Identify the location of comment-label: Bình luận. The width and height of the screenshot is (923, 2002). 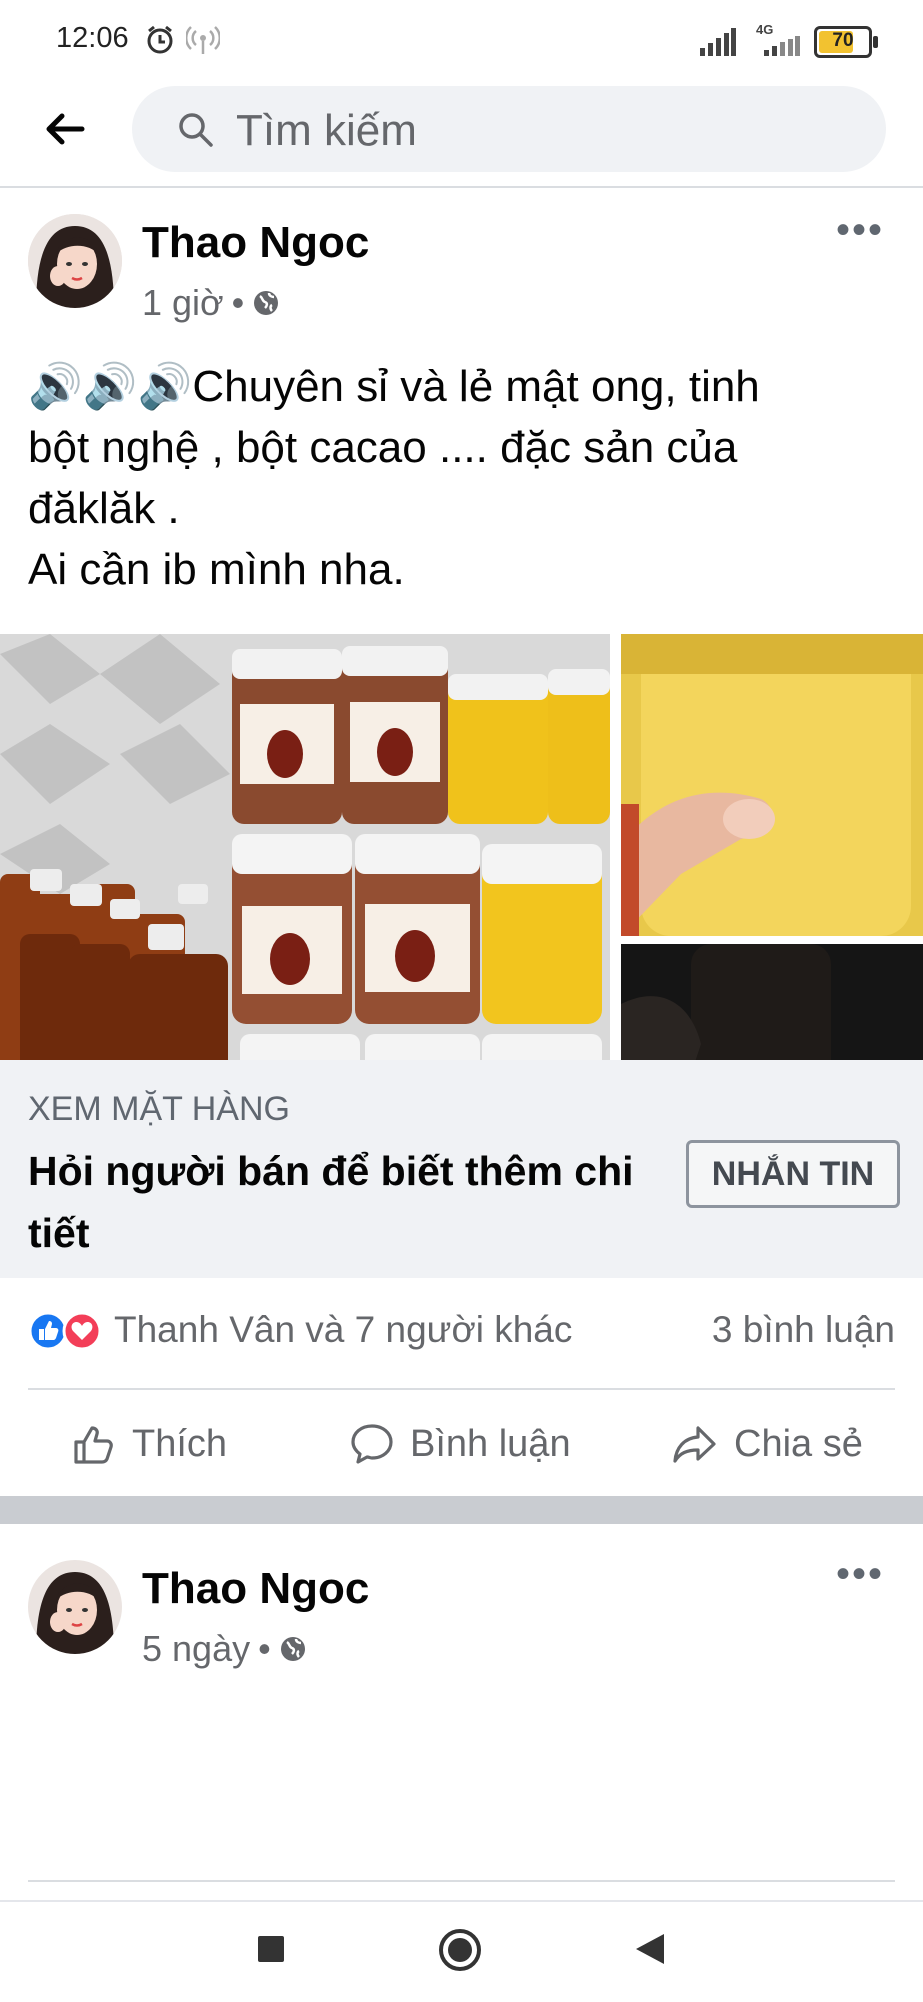
(490, 1443).